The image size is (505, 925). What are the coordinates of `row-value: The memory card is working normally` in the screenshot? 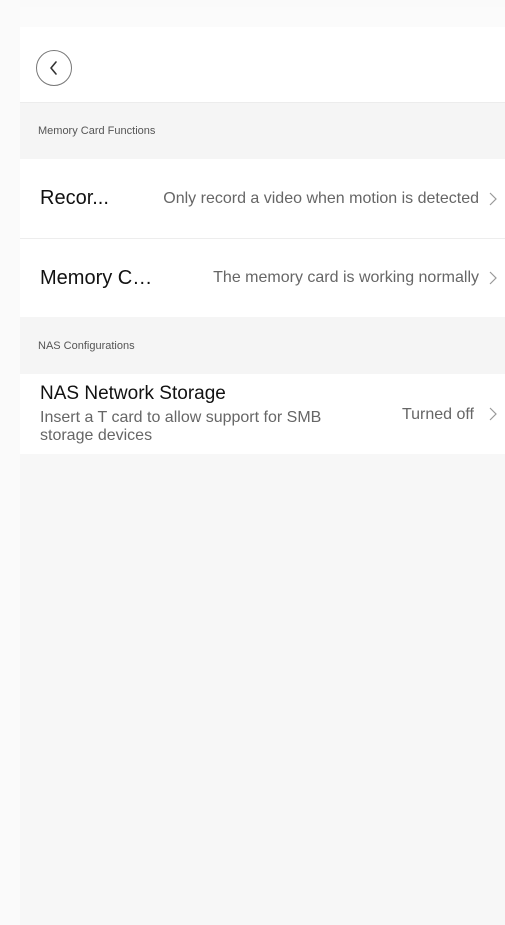 It's located at (346, 277).